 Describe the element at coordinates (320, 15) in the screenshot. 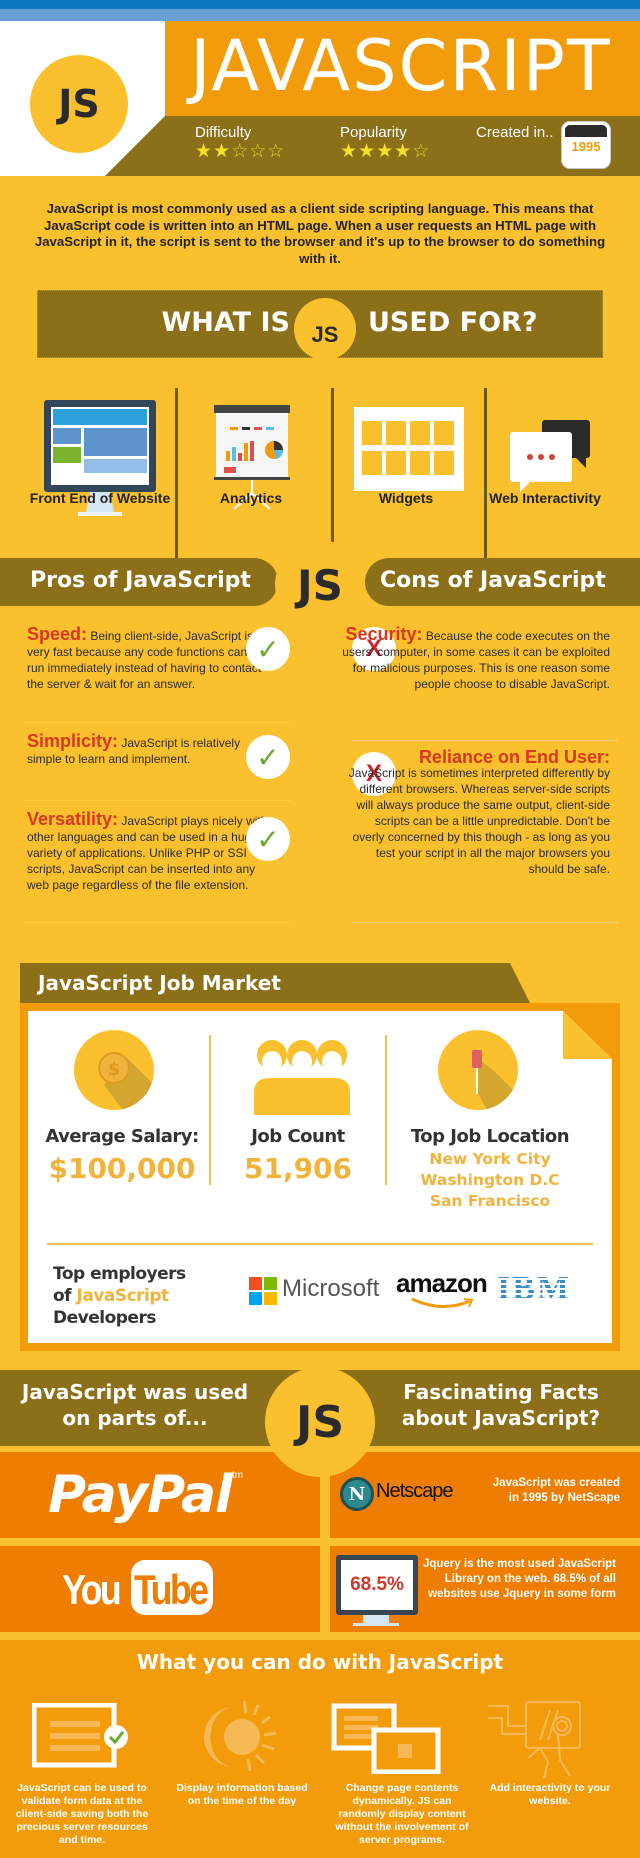

I see `top-bar-light` at that location.